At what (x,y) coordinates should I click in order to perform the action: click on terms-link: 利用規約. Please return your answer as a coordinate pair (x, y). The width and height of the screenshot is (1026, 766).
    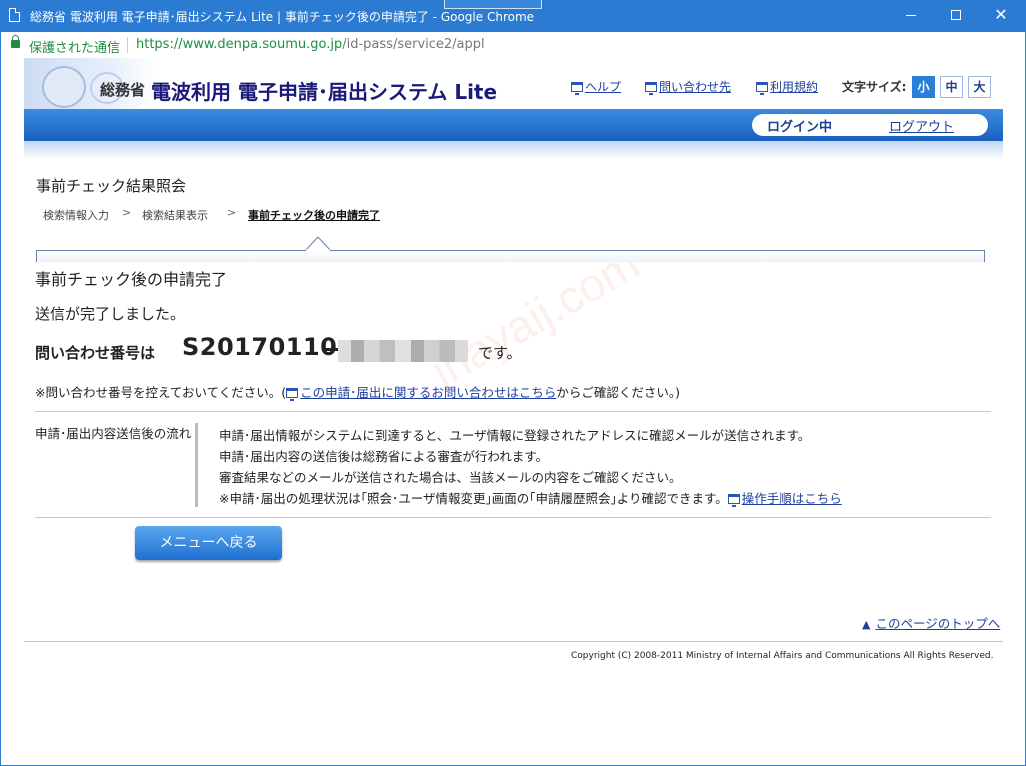
    Looking at the image, I should click on (787, 86).